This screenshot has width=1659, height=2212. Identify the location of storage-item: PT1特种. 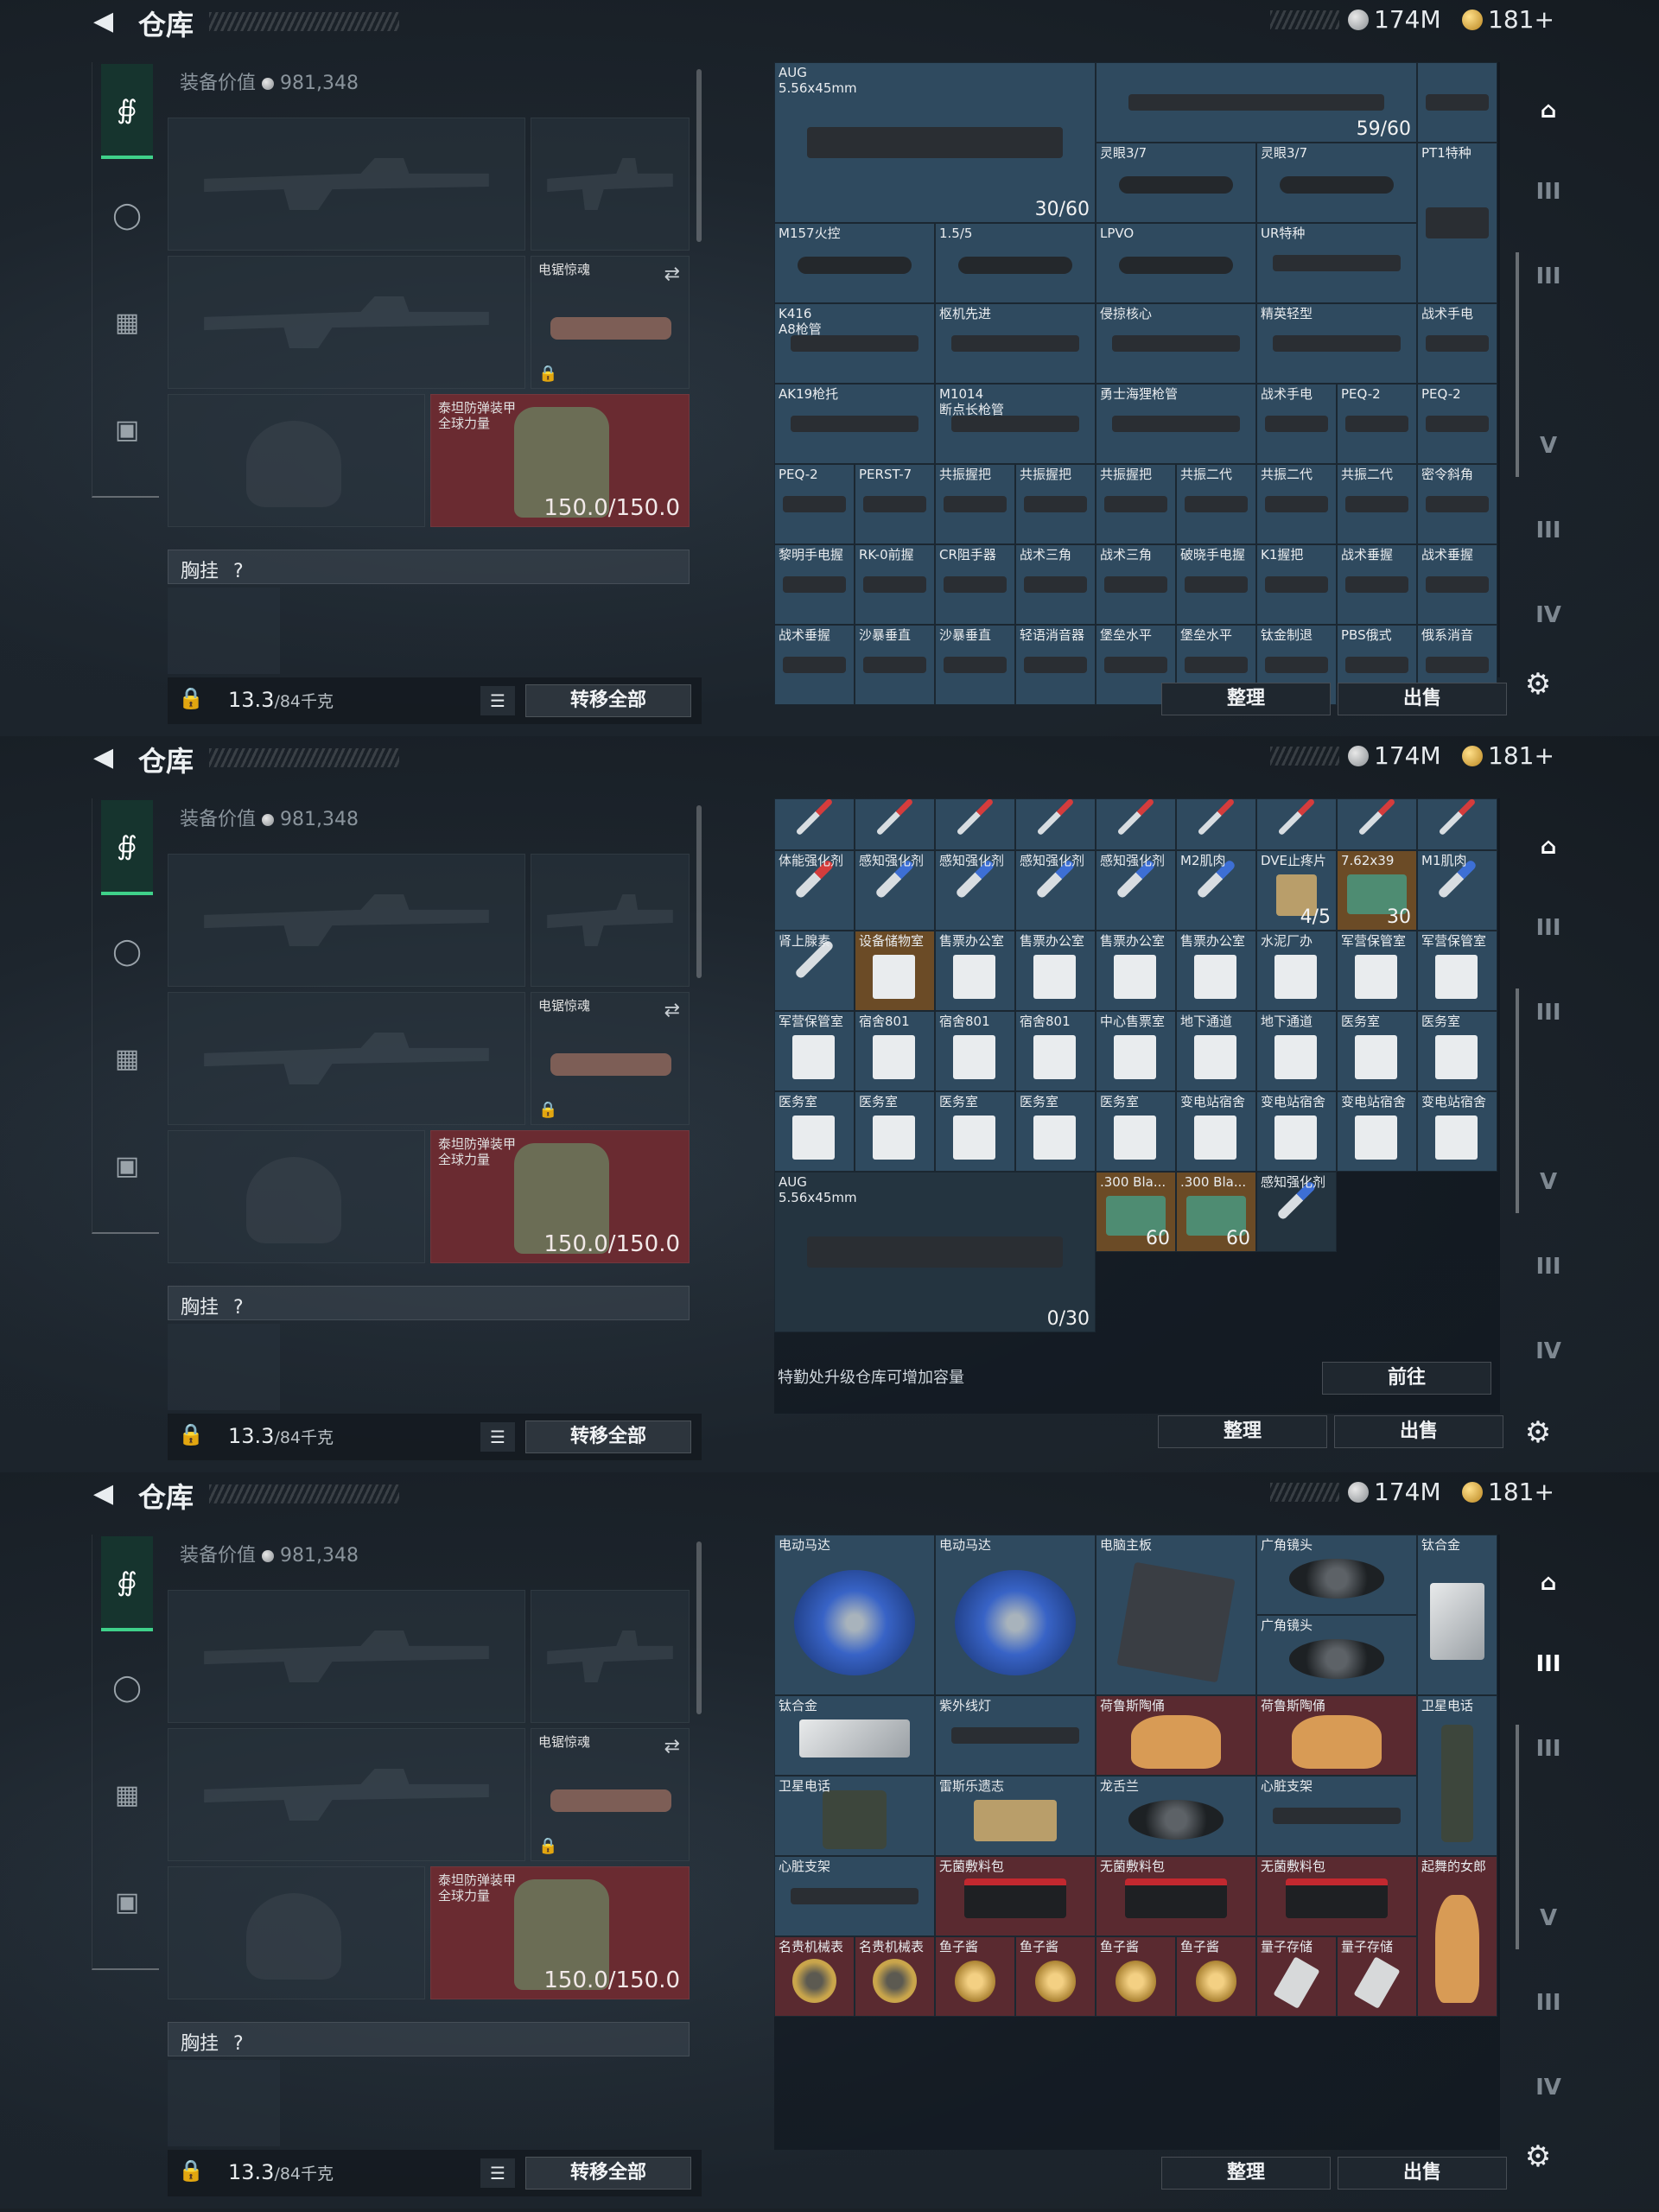
(1457, 223).